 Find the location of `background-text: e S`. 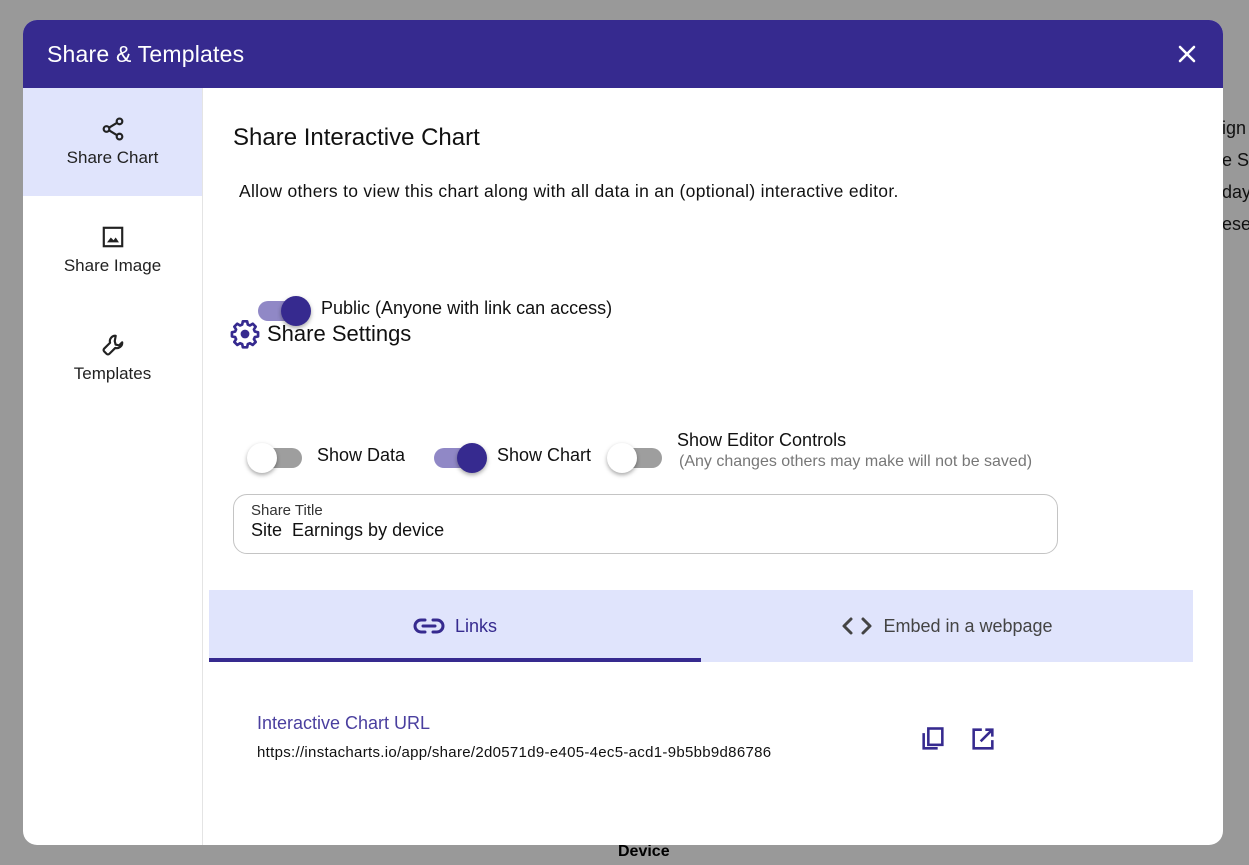

background-text: e S is located at coordinates (1235, 160).